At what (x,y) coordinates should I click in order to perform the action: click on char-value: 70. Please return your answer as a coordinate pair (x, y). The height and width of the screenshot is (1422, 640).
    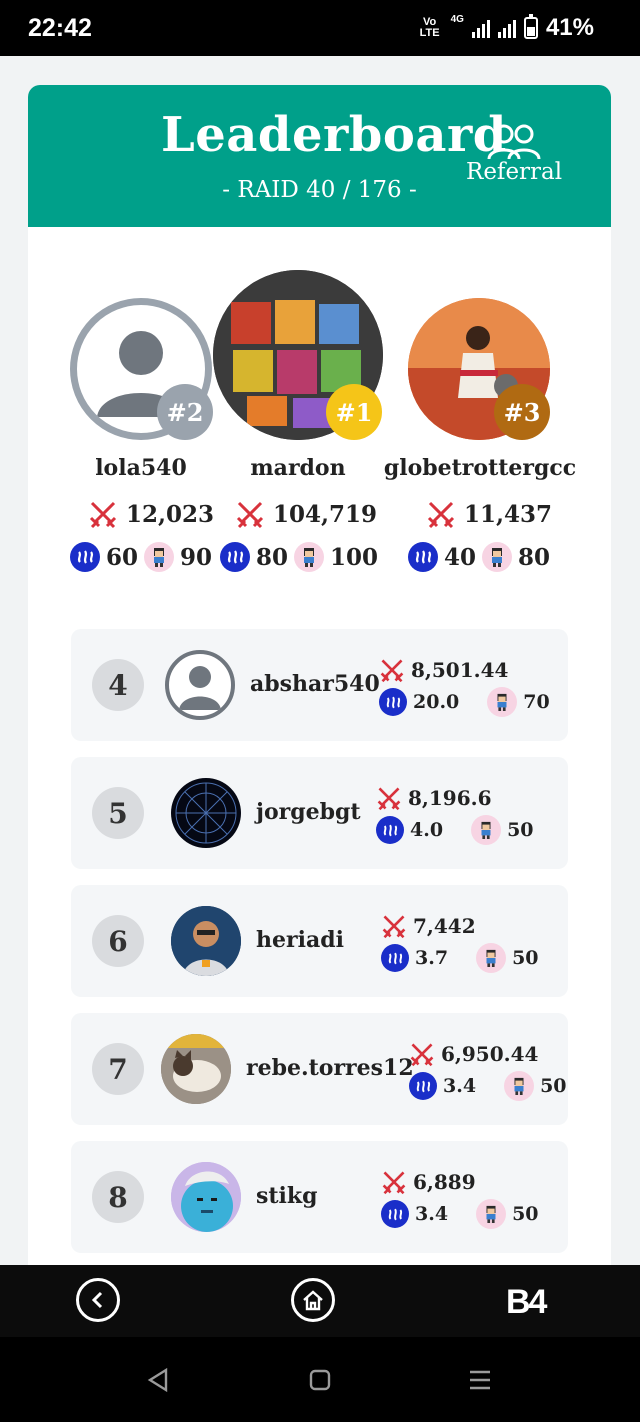
    Looking at the image, I should click on (536, 702).